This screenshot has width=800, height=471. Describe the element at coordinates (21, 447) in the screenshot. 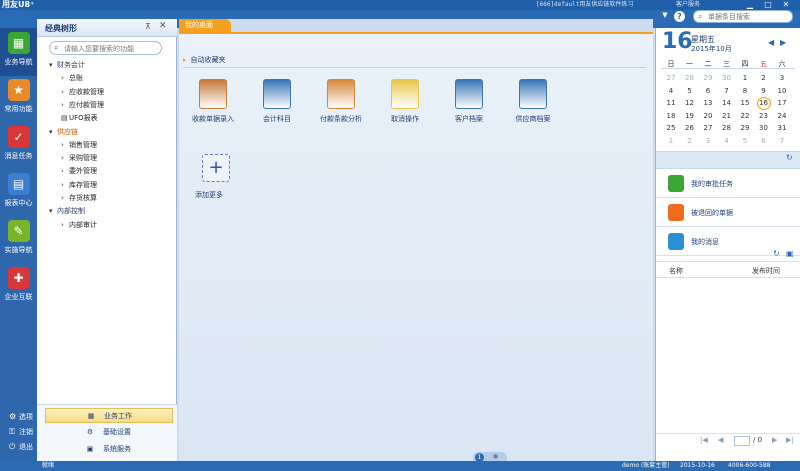

I see `bottom-link-2: ⏻ 退出` at that location.